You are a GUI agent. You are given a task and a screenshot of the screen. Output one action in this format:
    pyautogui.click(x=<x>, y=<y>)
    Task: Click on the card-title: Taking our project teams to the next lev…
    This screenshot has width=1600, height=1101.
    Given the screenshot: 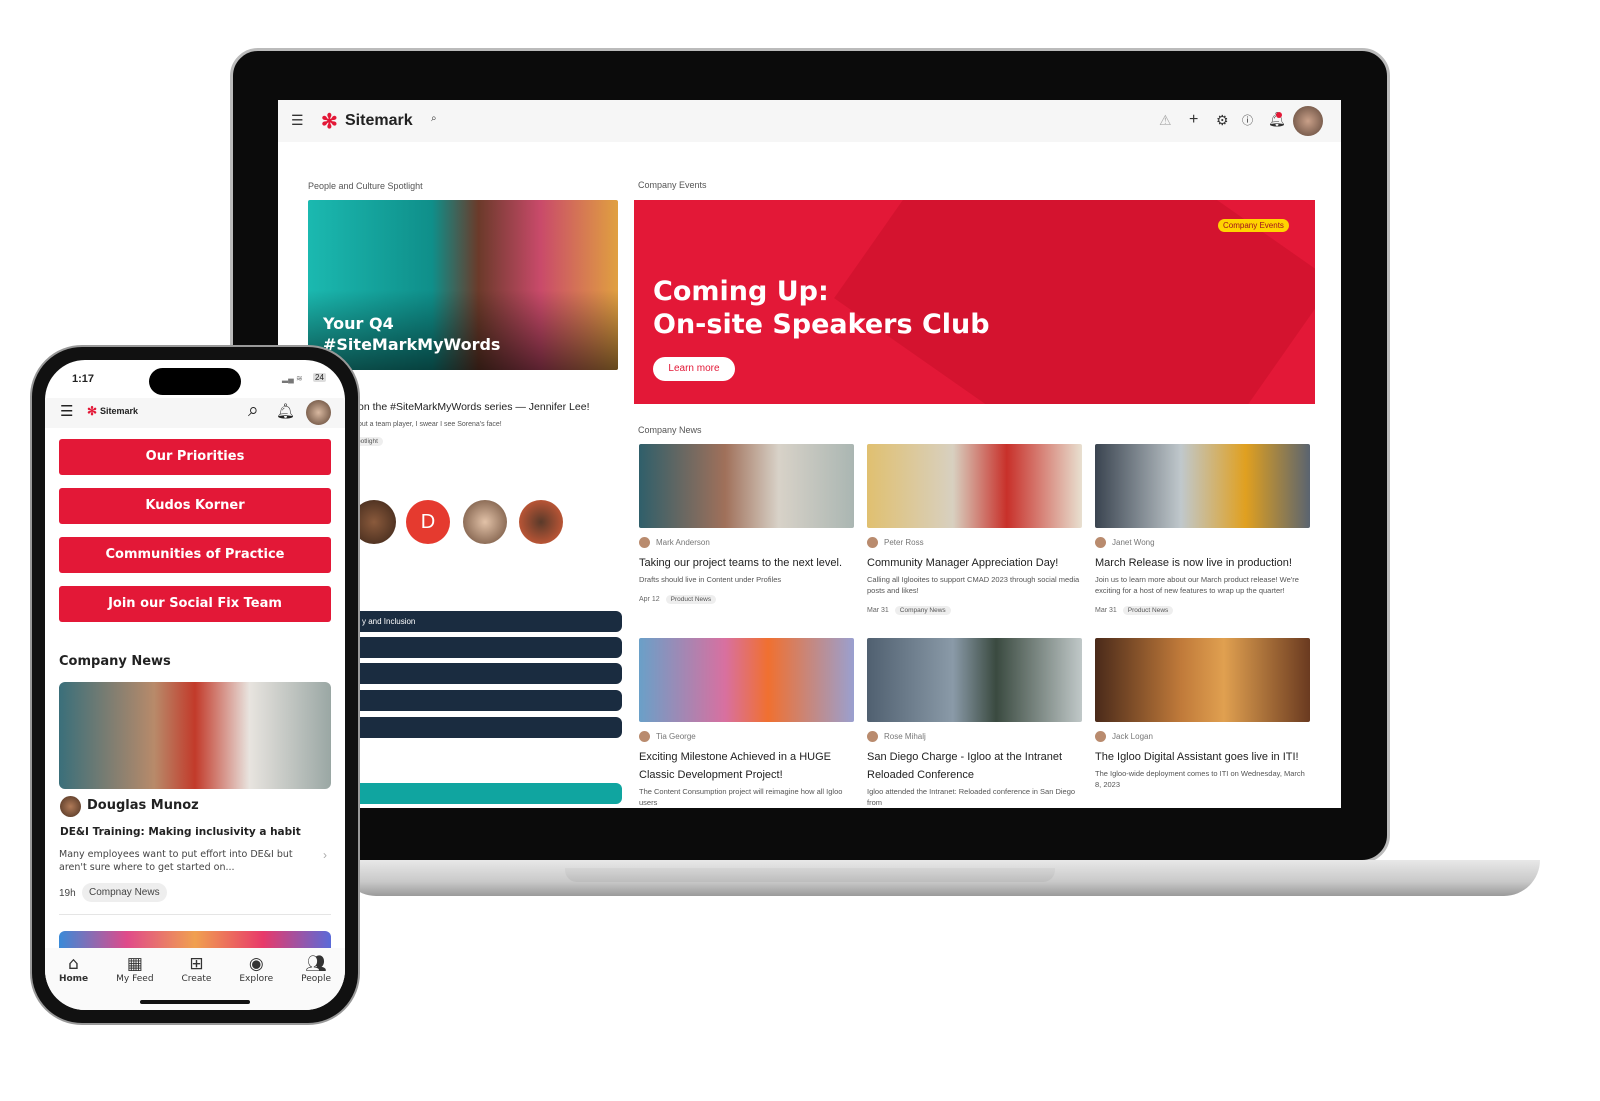 What is the action you would take?
    pyautogui.click(x=746, y=563)
    